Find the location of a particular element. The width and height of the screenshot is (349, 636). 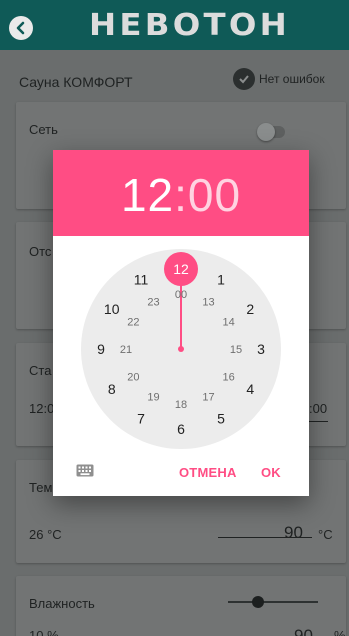

app-bar: НЕВОТОН is located at coordinates (174, 25).